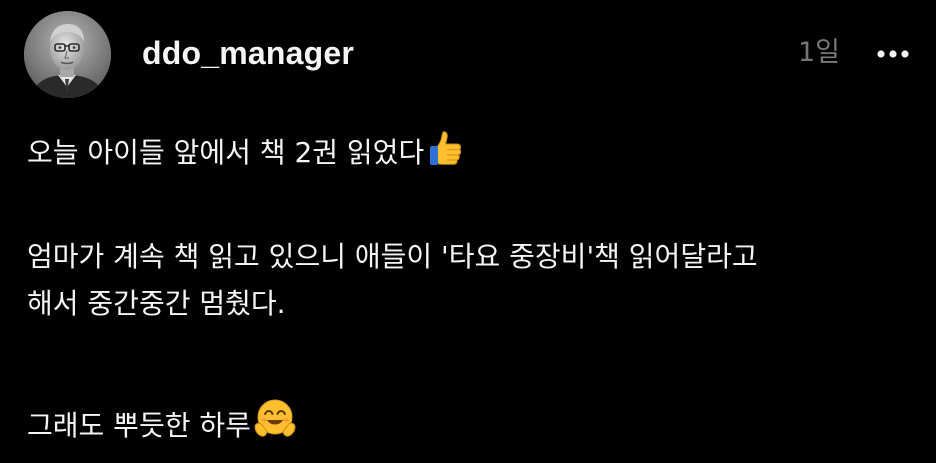 The height and width of the screenshot is (463, 936). What do you see at coordinates (226, 152) in the screenshot?
I see `post-line-1-text: 오늘 아이들 앞에서 책 2권 읽었다` at bounding box center [226, 152].